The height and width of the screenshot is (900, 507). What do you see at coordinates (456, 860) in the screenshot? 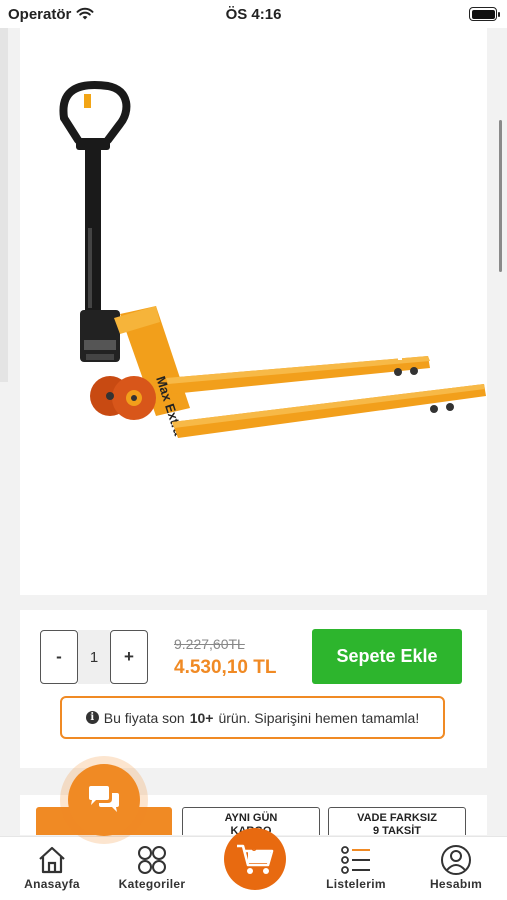
I see `account-icon` at bounding box center [456, 860].